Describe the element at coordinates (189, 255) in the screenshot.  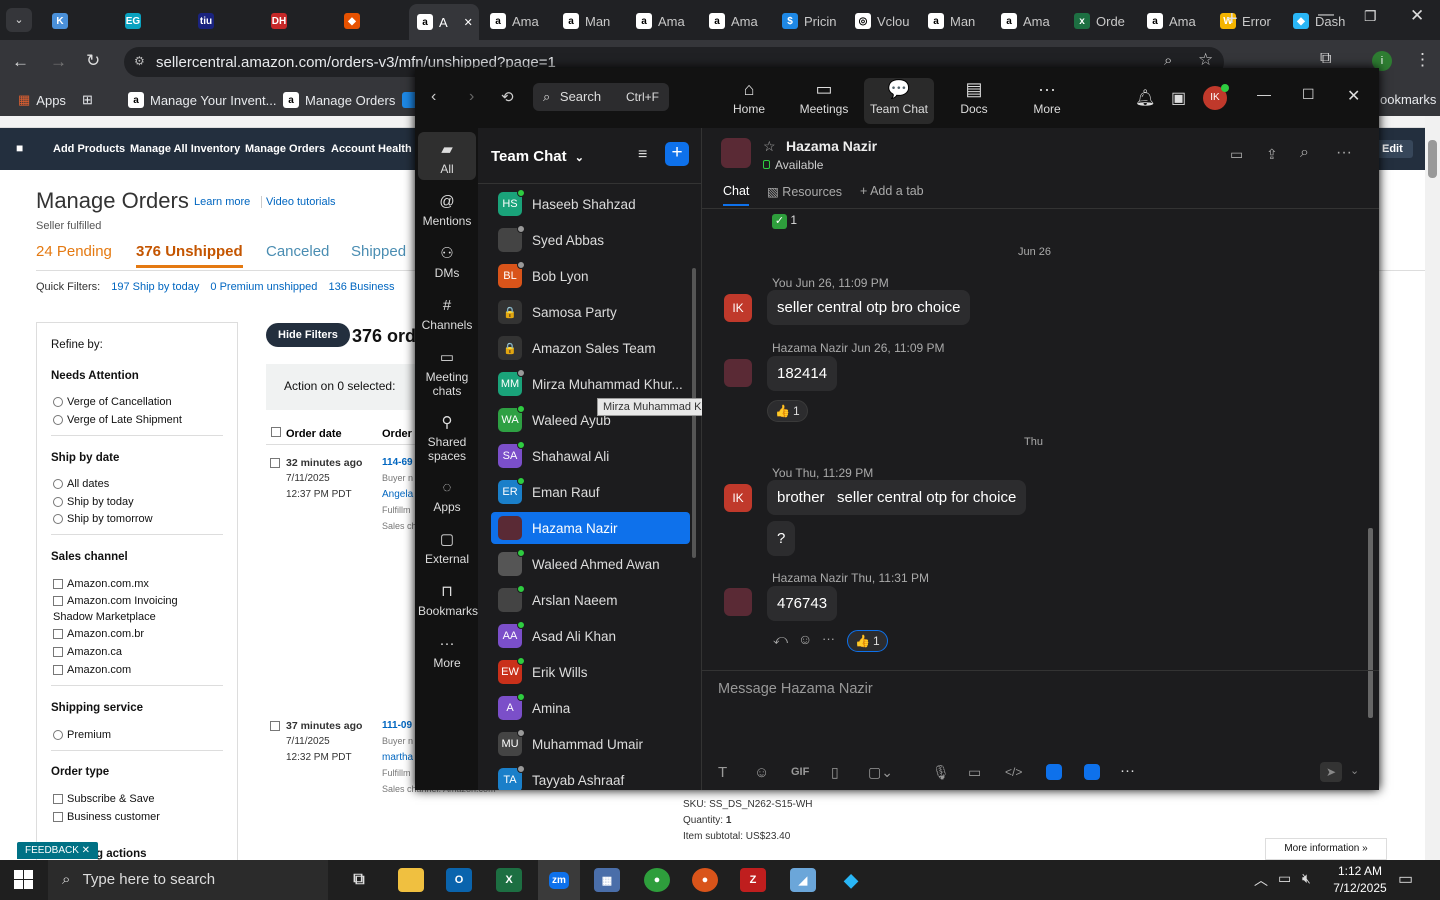
I see `tab-unshipped: 376 Unshipped` at that location.